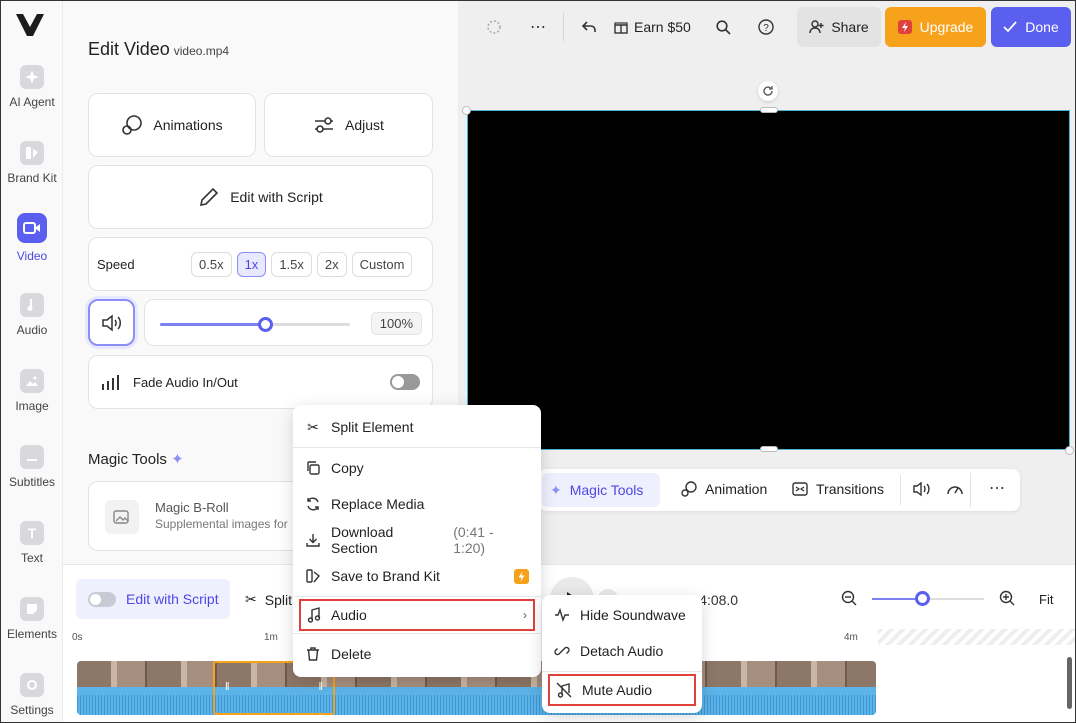 The width and height of the screenshot is (1076, 723). I want to click on search-icon, so click(724, 27).